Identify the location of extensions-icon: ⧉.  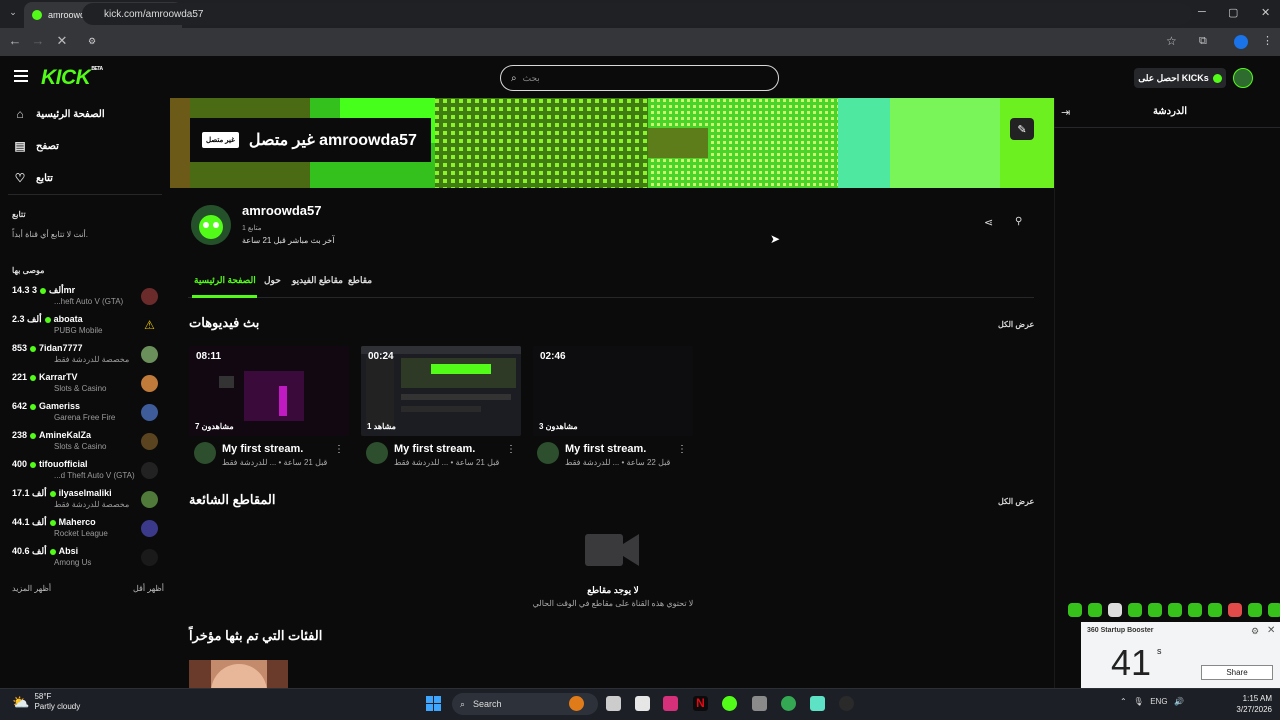
(1203, 41).